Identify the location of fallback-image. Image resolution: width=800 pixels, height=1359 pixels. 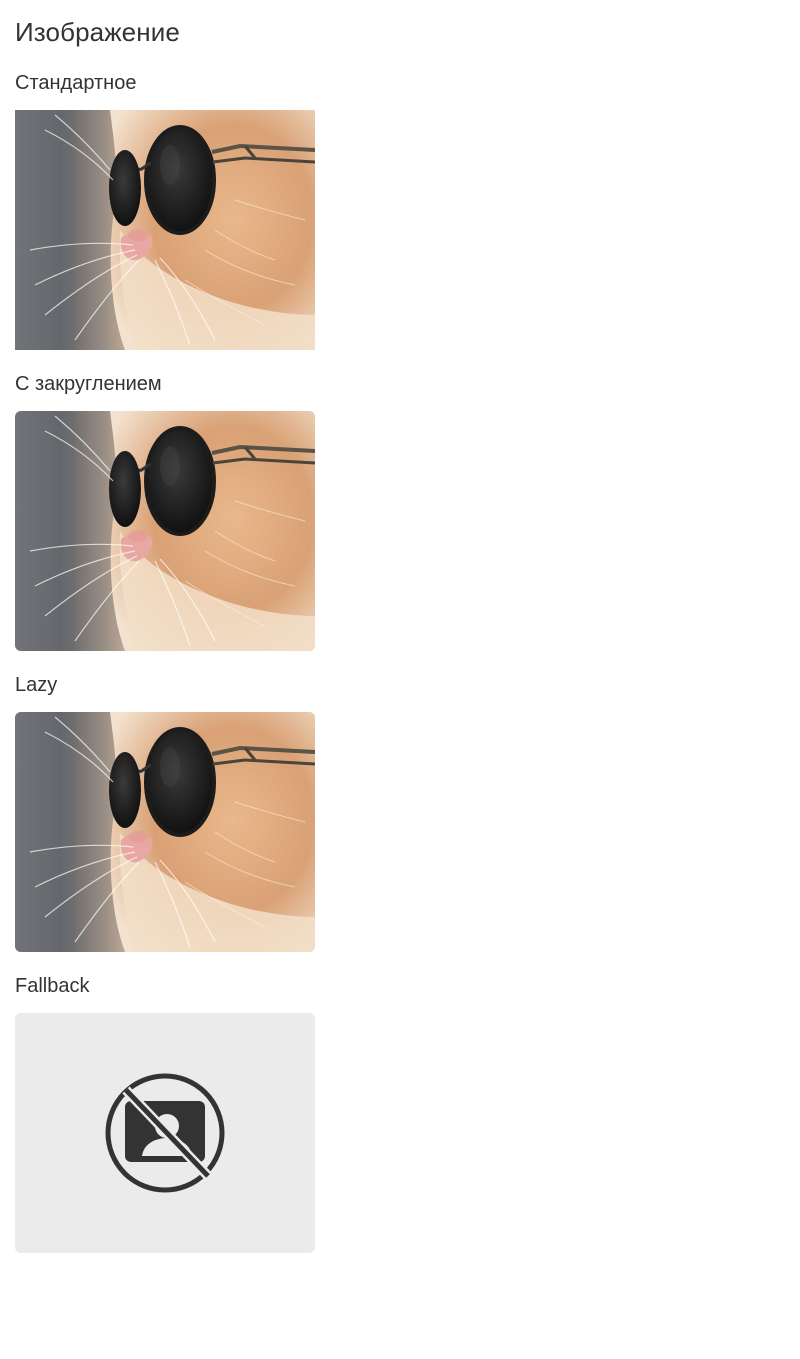
(165, 1133).